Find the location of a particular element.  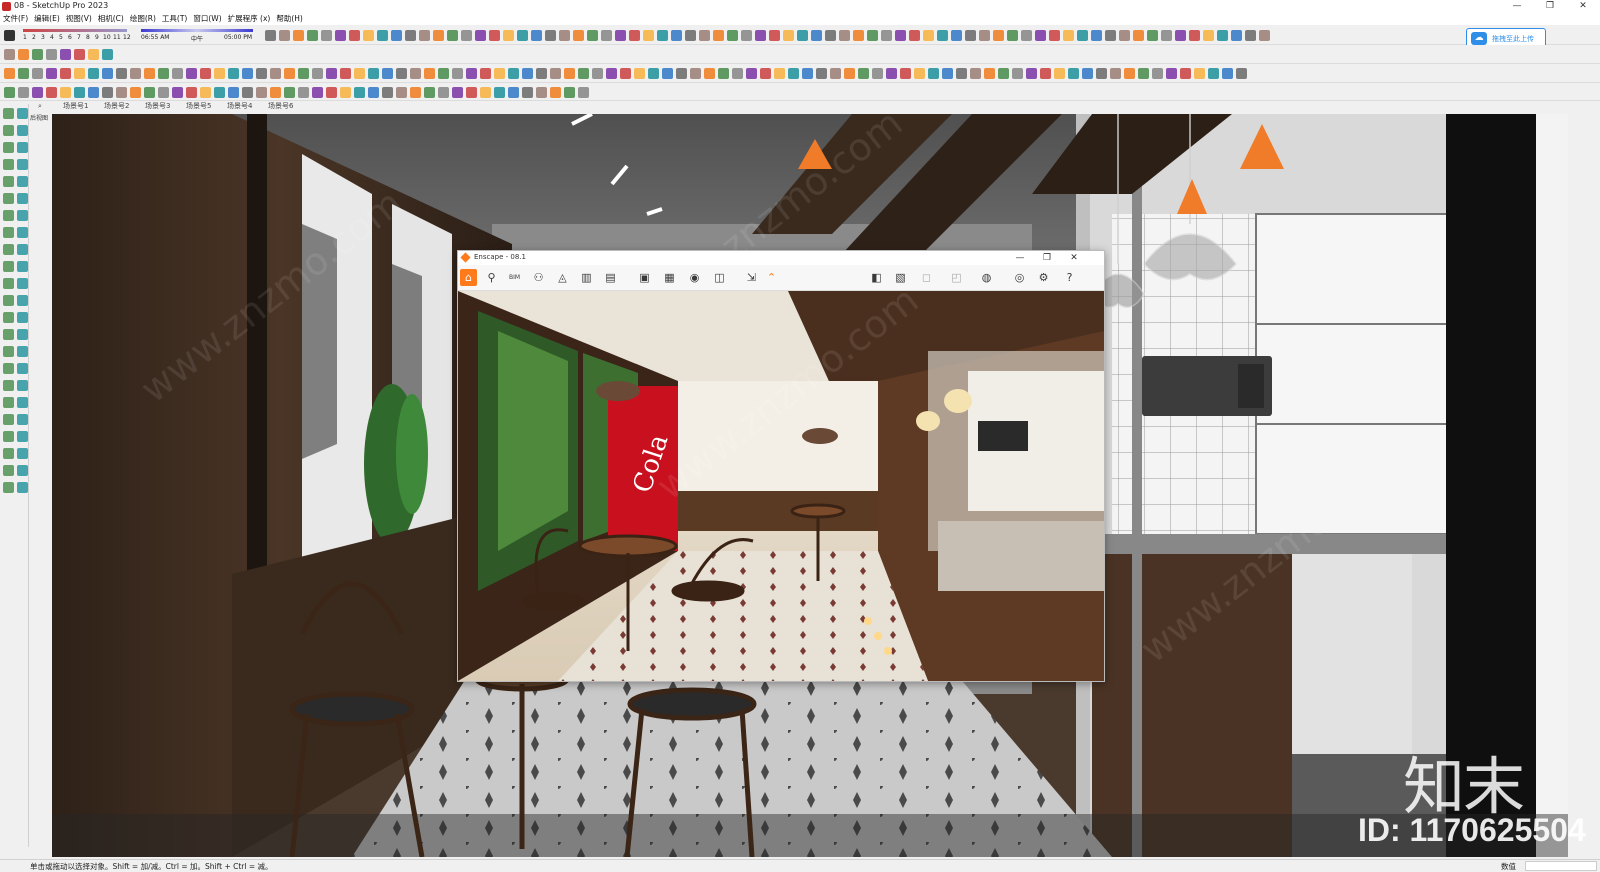

bim-icon: BIM is located at coordinates (514, 277).